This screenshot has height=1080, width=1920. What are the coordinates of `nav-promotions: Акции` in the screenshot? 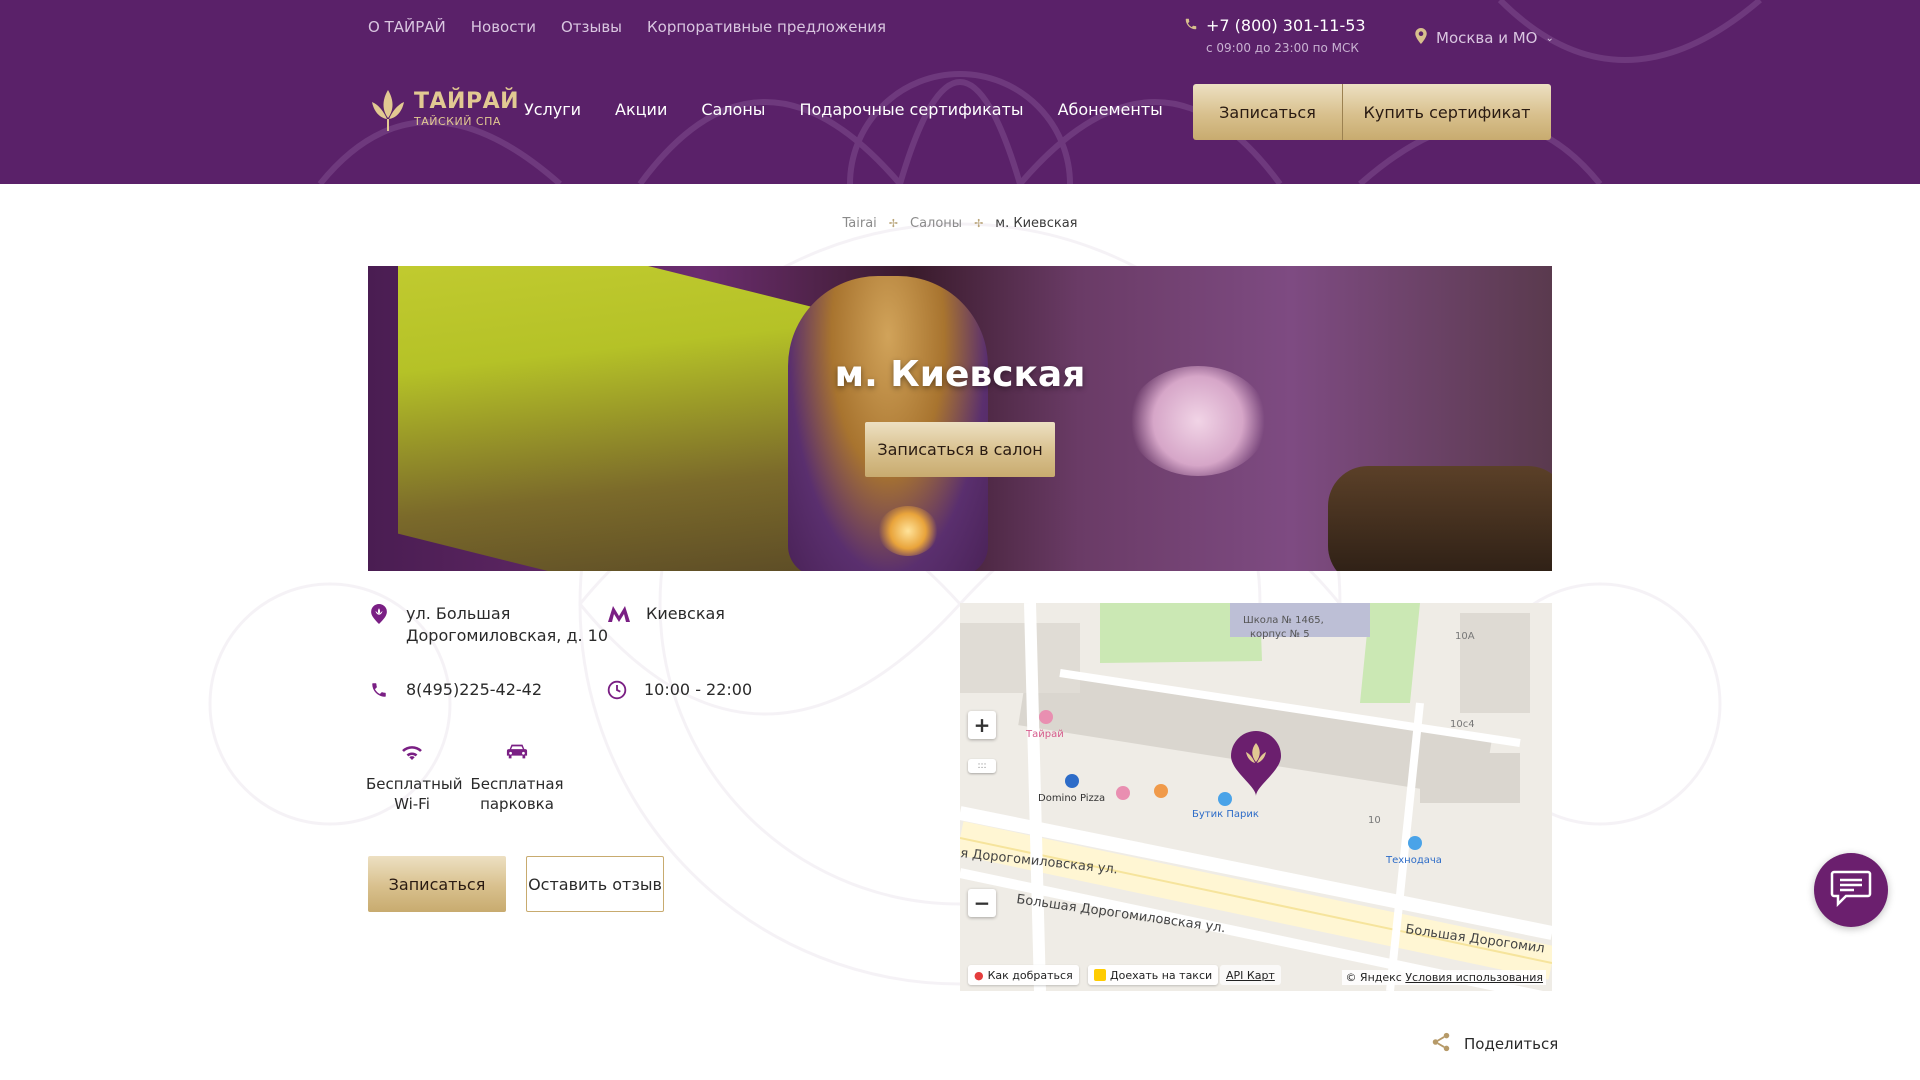 It's located at (641, 109).